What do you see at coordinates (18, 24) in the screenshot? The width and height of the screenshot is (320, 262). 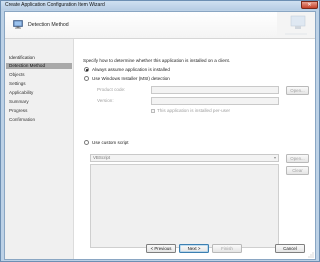 I see `computer-icon` at bounding box center [18, 24].